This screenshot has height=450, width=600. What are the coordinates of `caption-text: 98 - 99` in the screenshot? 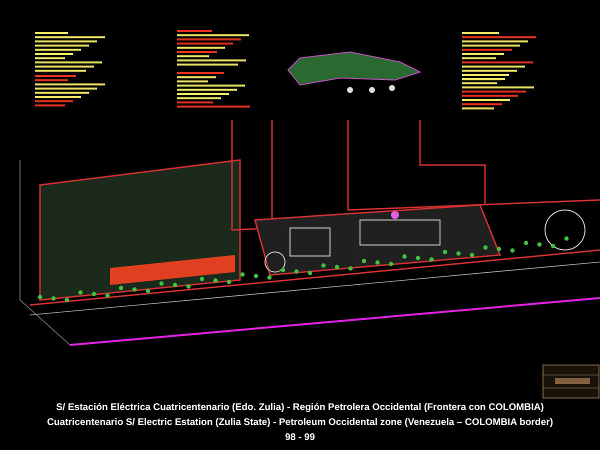 It's located at (300, 438).